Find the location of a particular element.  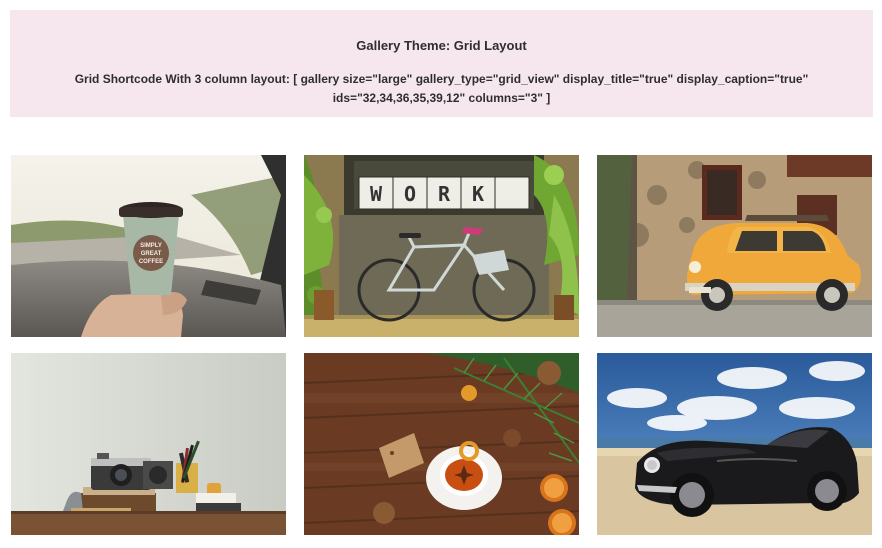

gallery-image-bicycle: W O R K is located at coordinates (441, 246).